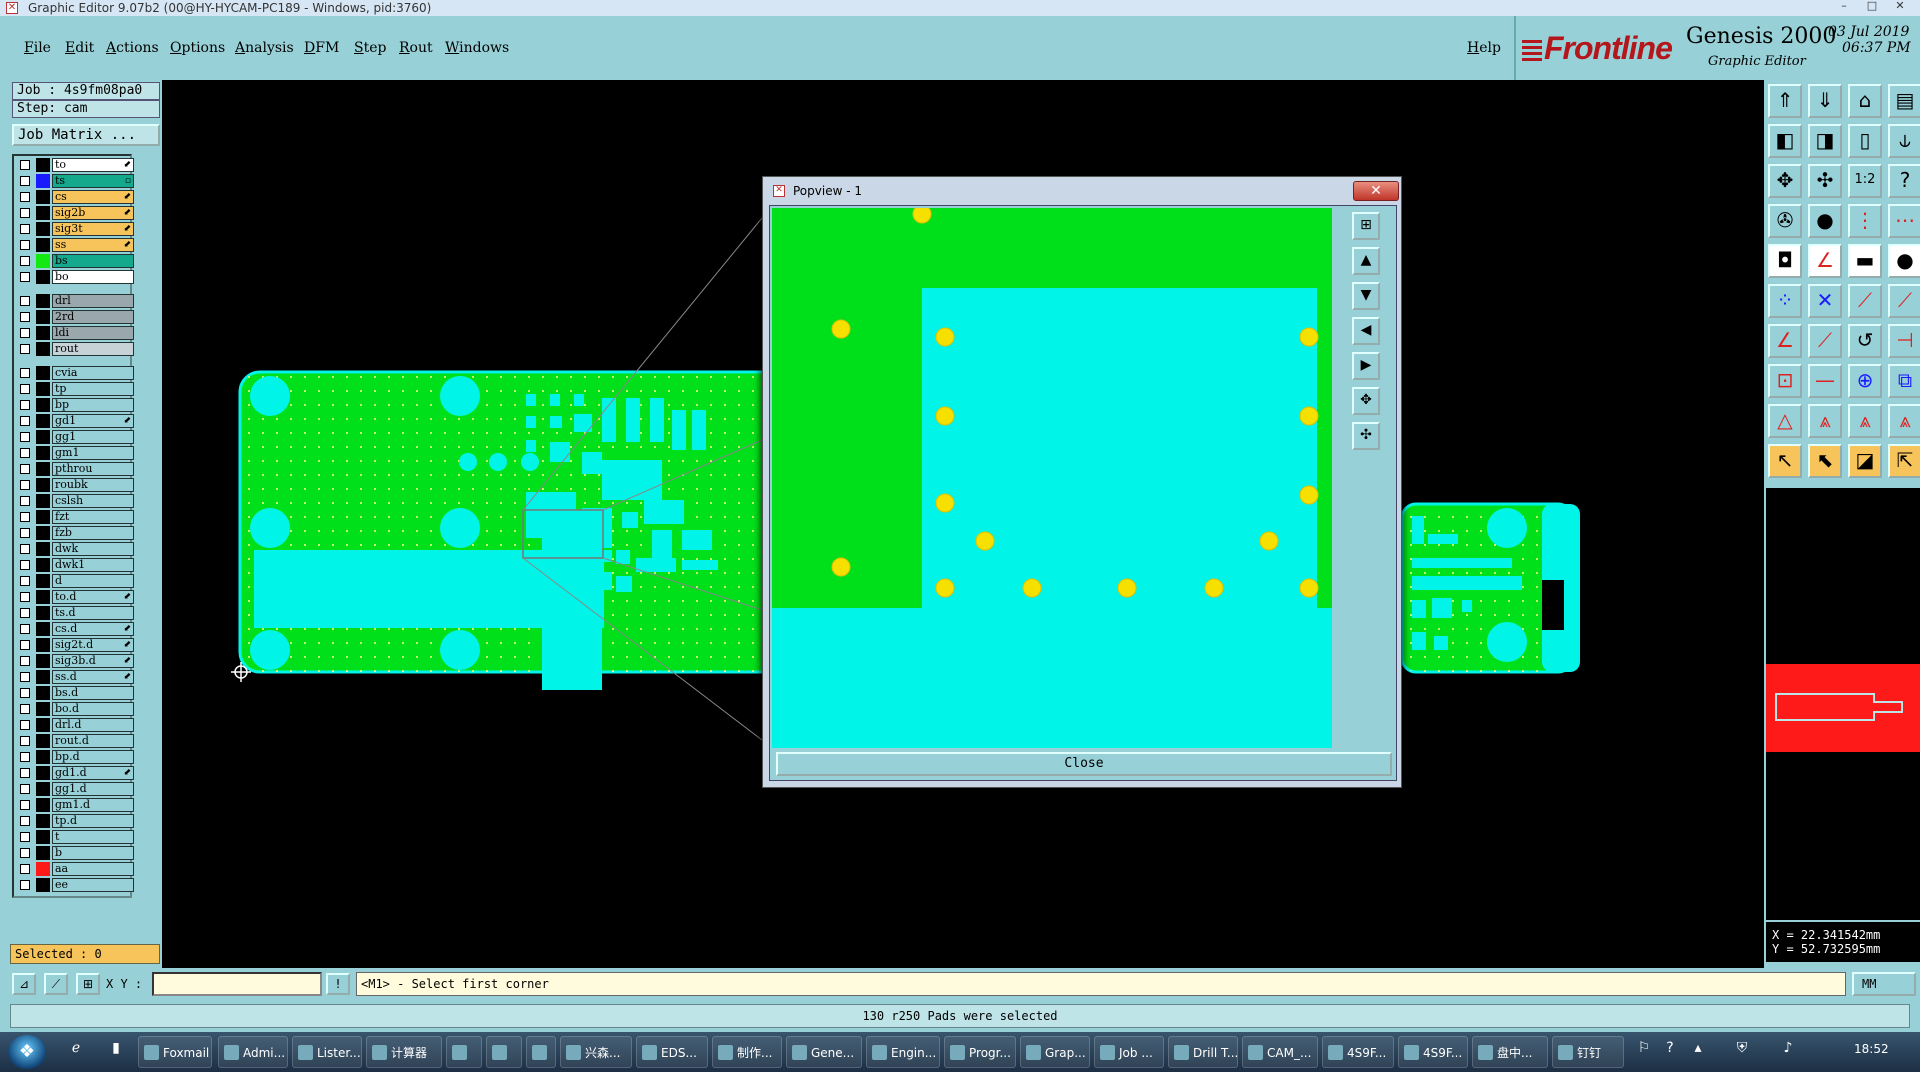  Describe the element at coordinates (93, 709) in the screenshot. I see `layer-name: bo.d` at that location.